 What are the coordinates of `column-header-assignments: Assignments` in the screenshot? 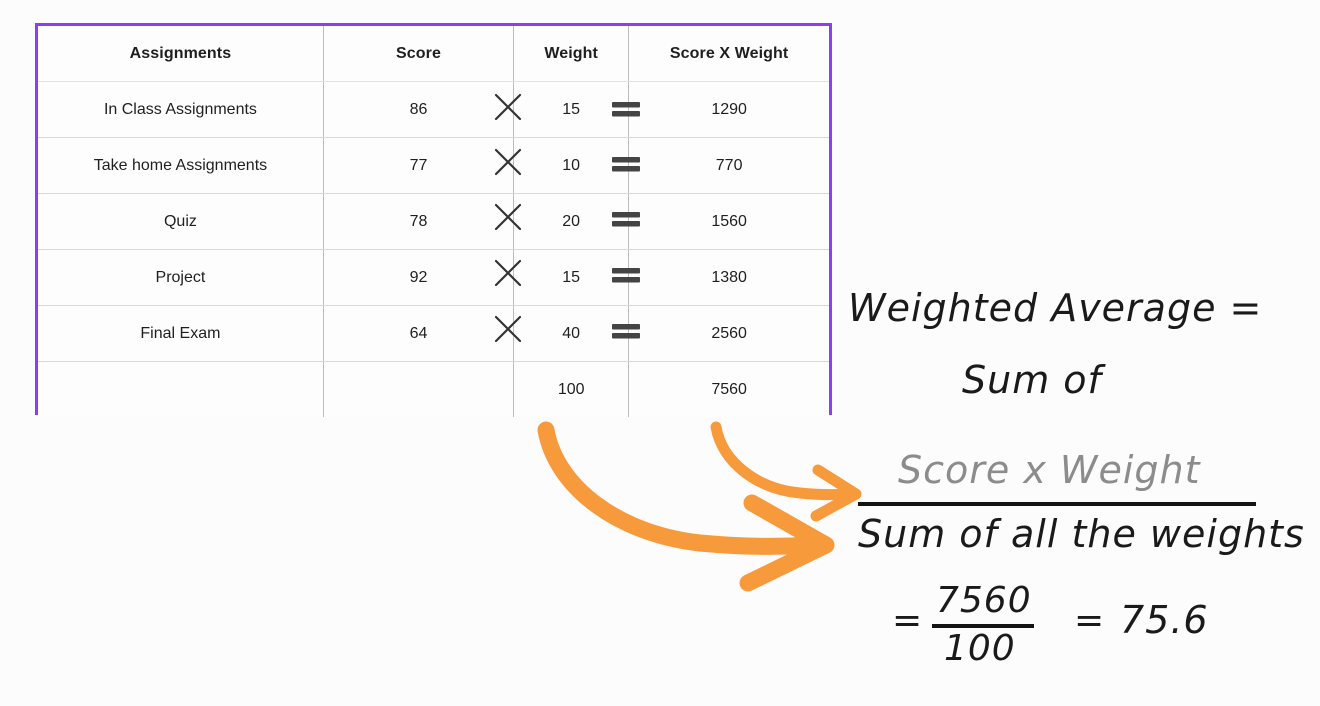 It's located at (181, 54).